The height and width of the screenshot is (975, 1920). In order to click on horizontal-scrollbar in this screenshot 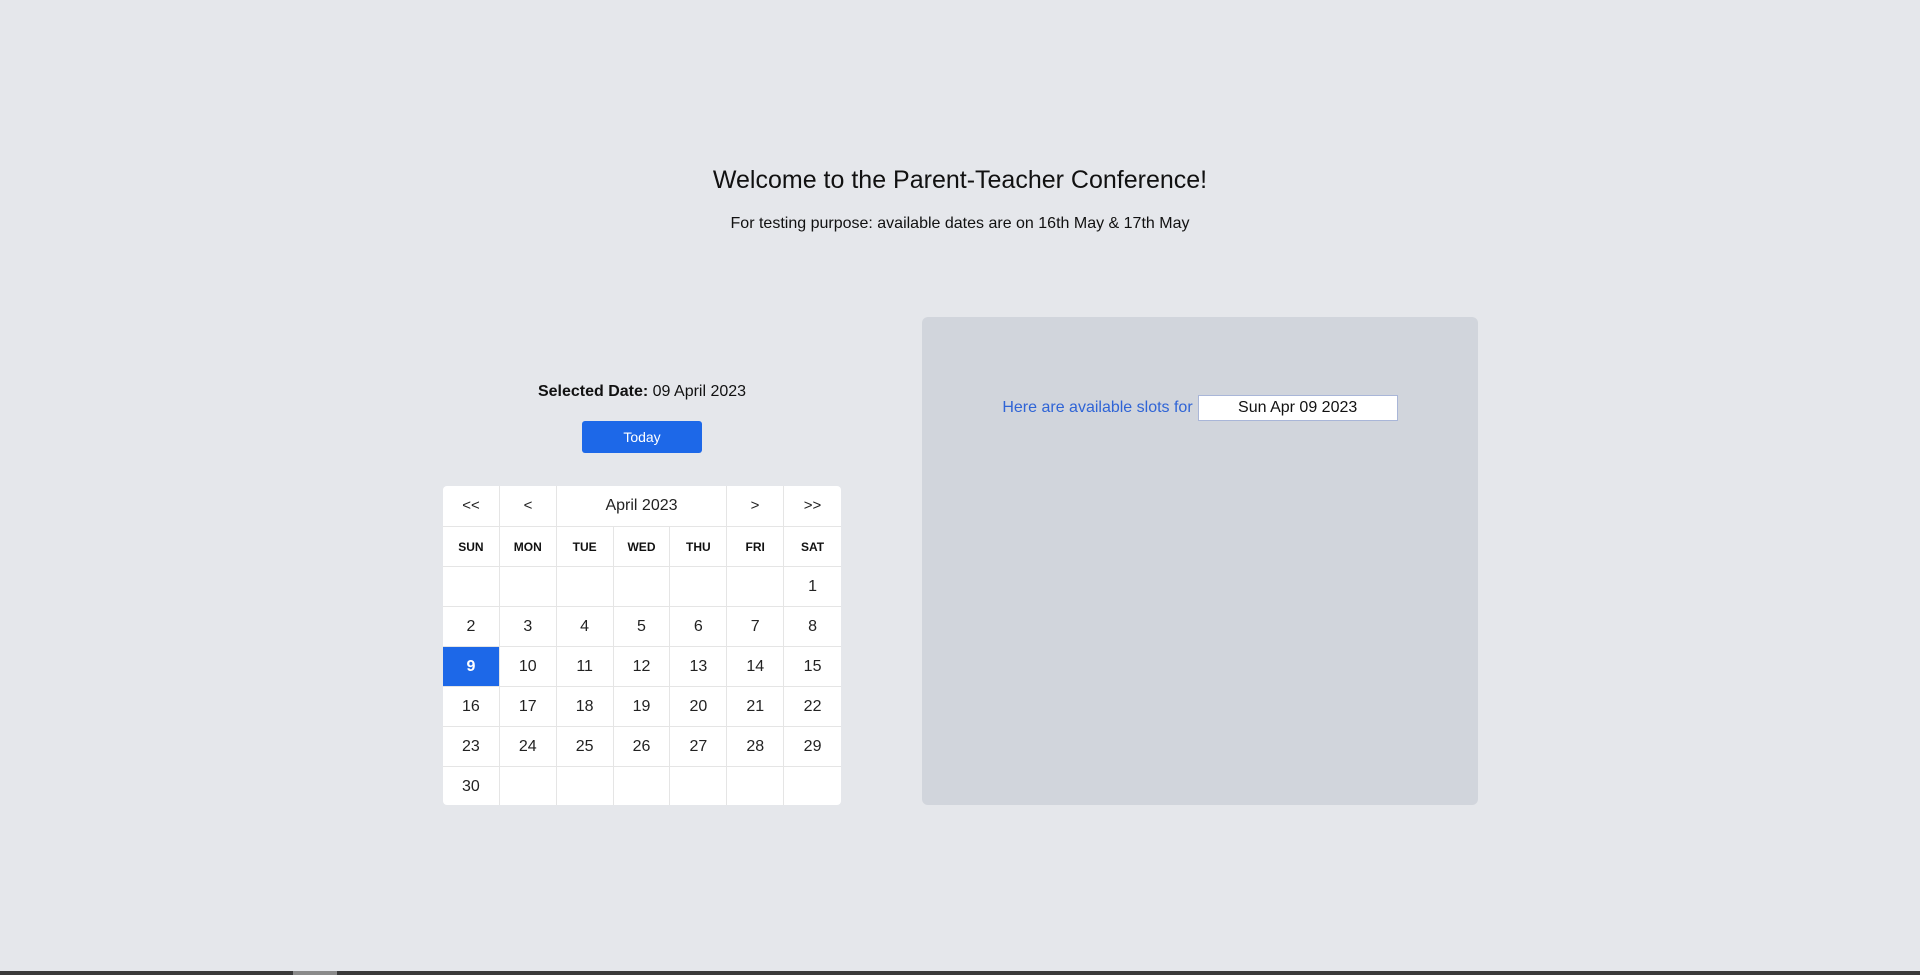, I will do `click(960, 973)`.